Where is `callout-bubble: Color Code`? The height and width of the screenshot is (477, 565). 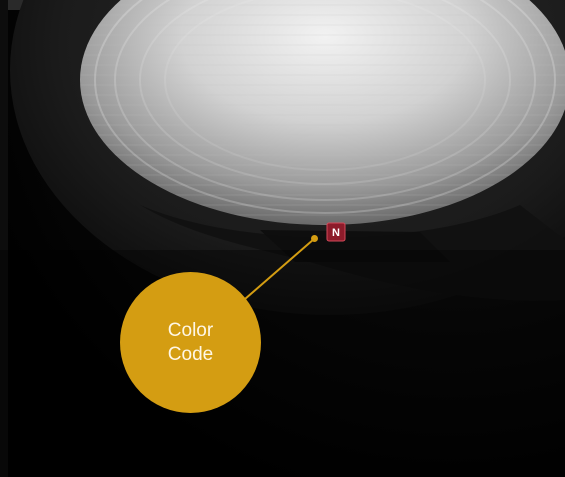
callout-bubble: Color Code is located at coordinates (190, 342).